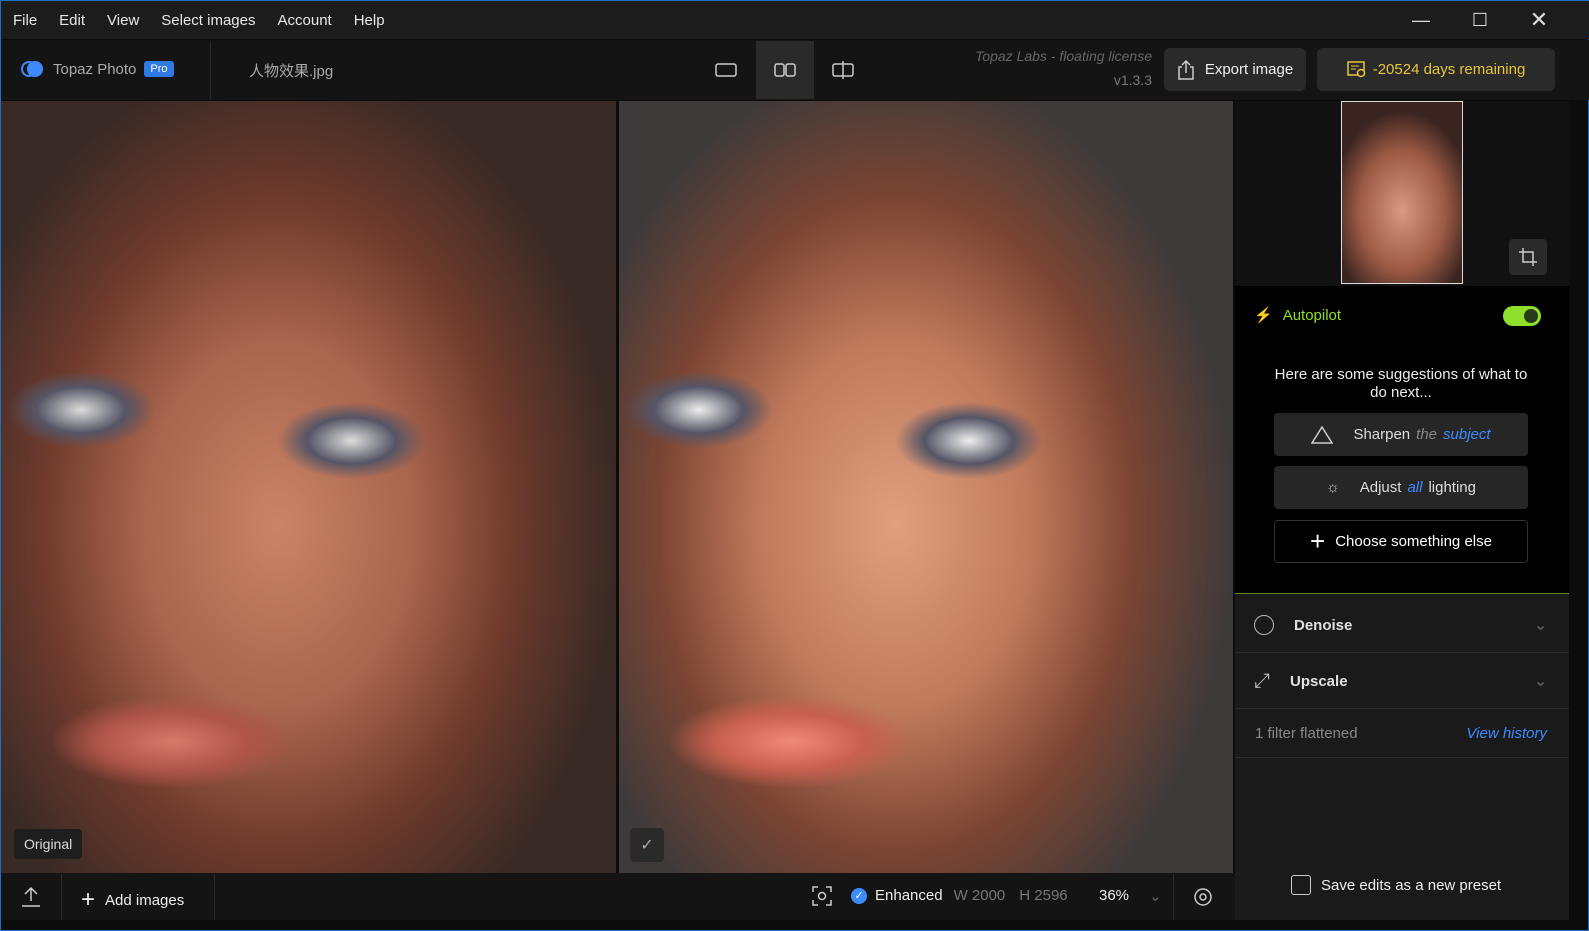 Image resolution: width=1589 pixels, height=931 pixels. I want to click on choose-something-else-button: + Choose something else, so click(1401, 541).